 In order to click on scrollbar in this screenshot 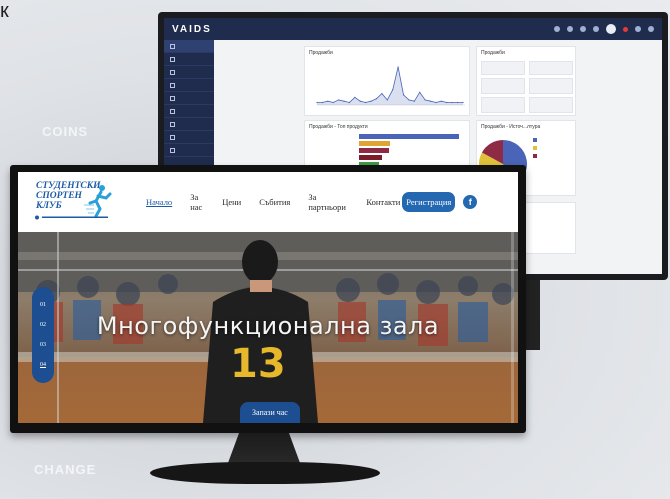, I will do `click(512, 327)`.